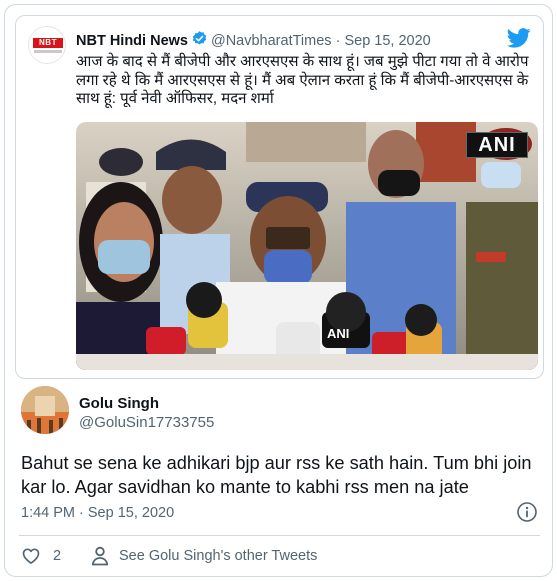  Describe the element at coordinates (31, 556) in the screenshot. I see `heart-icon` at that location.